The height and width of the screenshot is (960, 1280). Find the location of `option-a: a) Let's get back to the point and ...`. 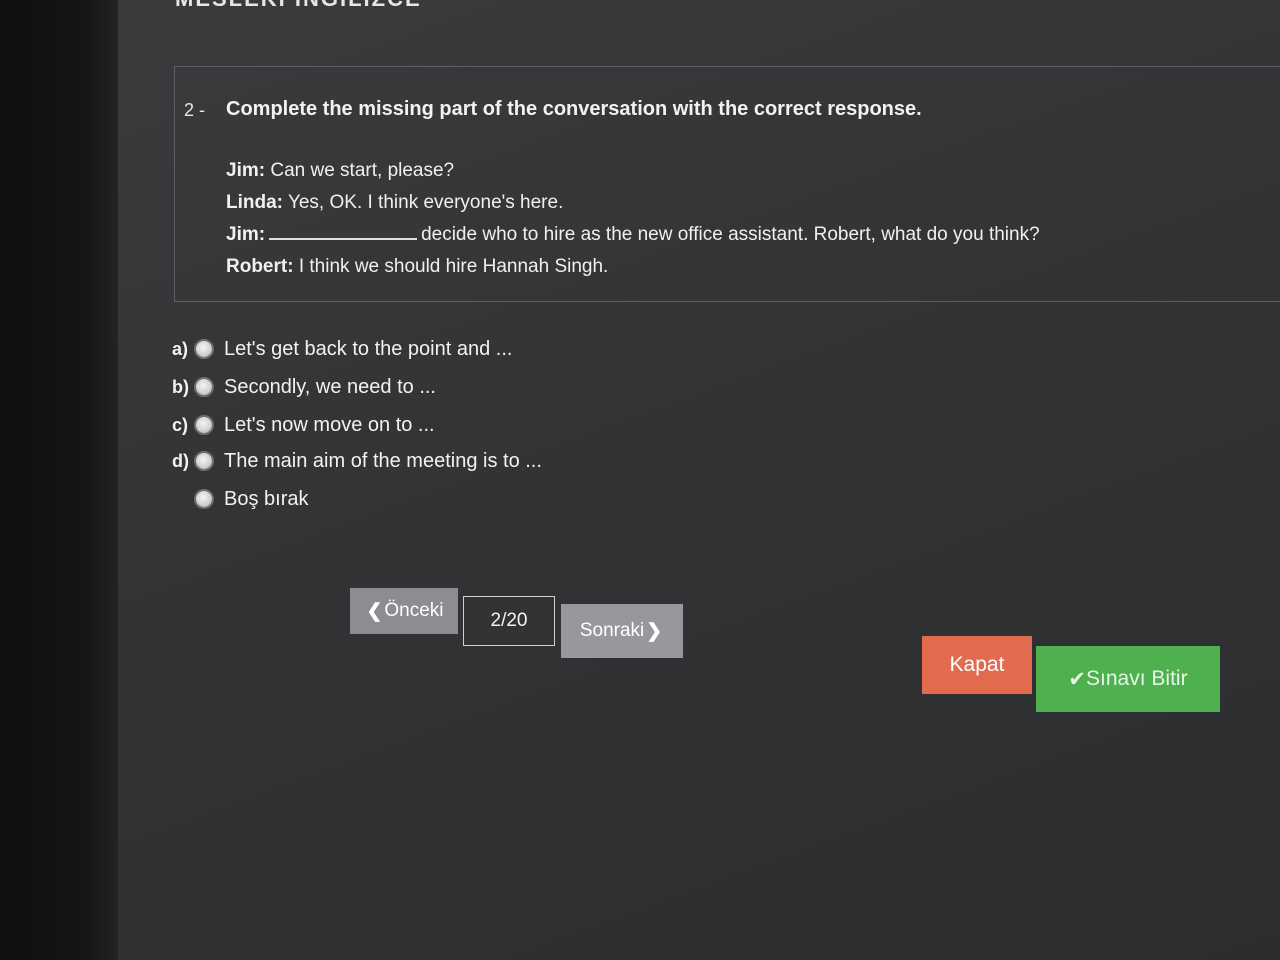

option-a: a) Let's get back to the point and ... is located at coordinates (342, 349).